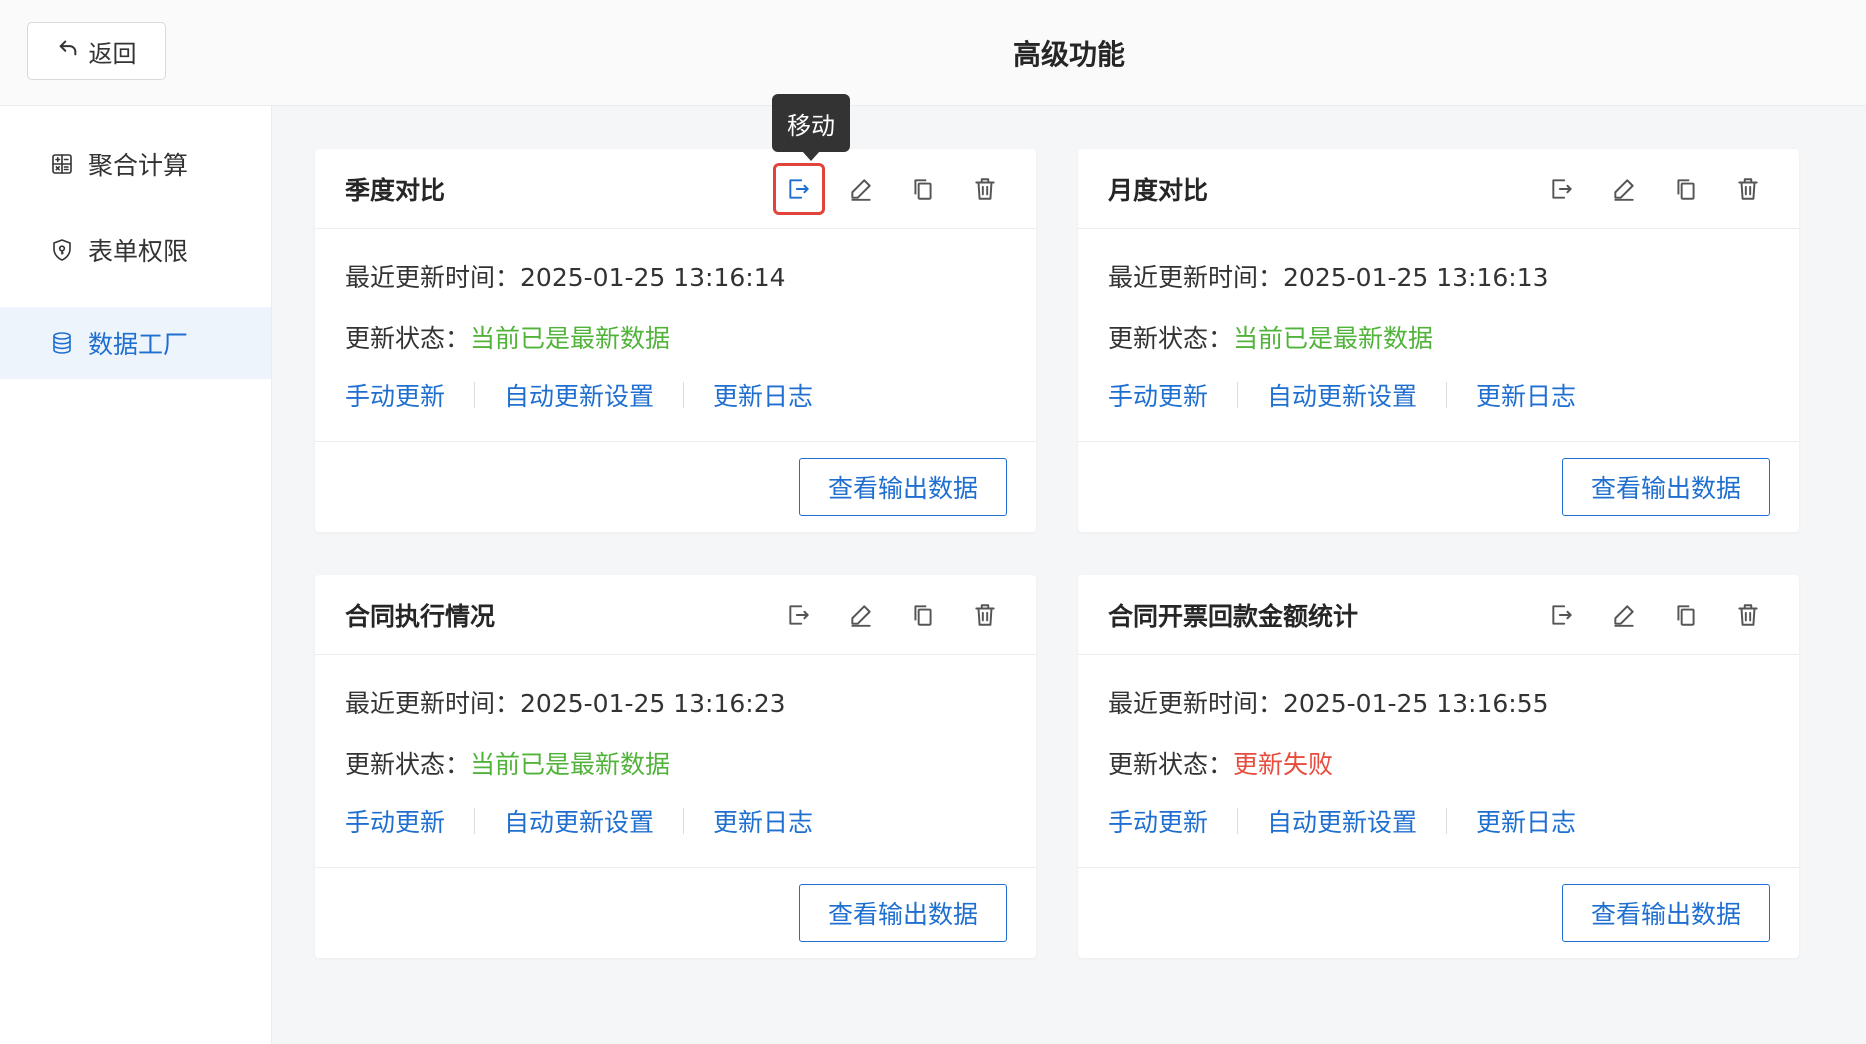  Describe the element at coordinates (675, 189) in the screenshot. I see `card-header: 季度对比` at that location.